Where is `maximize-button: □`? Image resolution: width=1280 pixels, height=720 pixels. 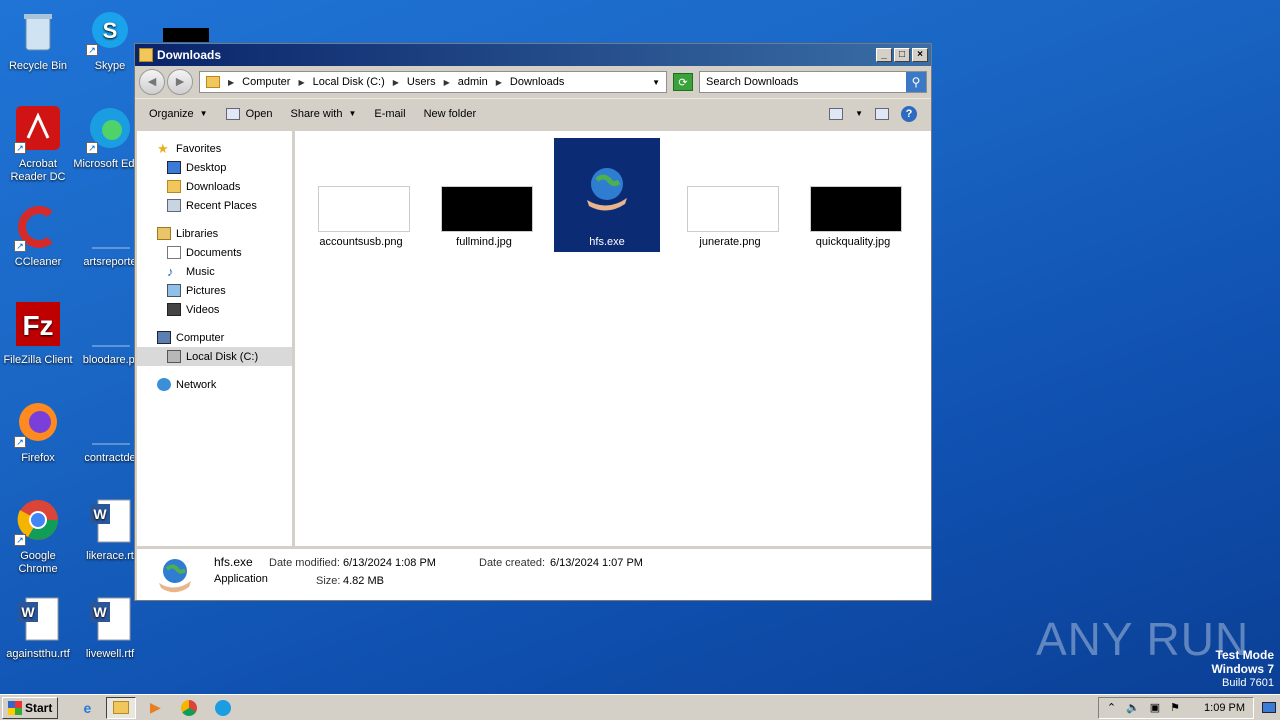
maximize-button: □ is located at coordinates (902, 55).